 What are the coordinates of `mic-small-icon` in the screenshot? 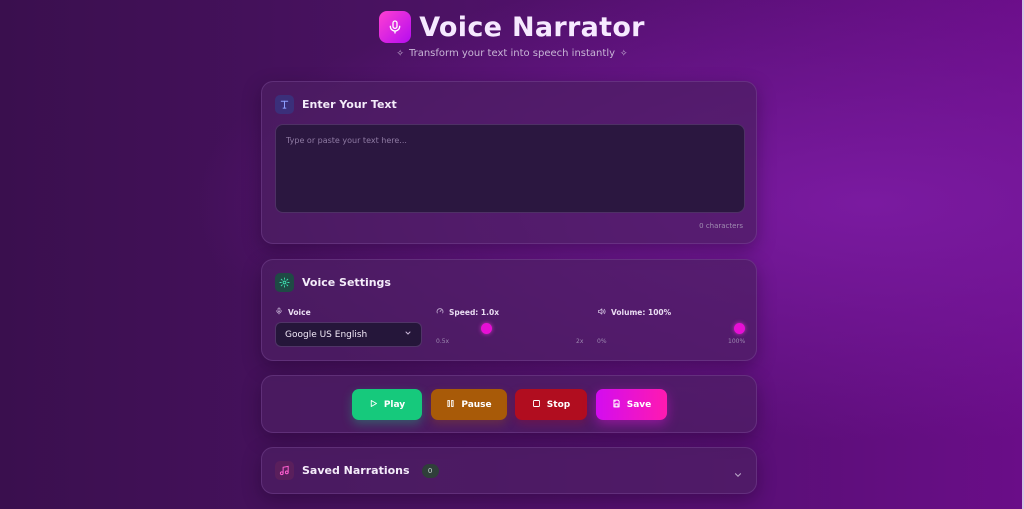 It's located at (279, 312).